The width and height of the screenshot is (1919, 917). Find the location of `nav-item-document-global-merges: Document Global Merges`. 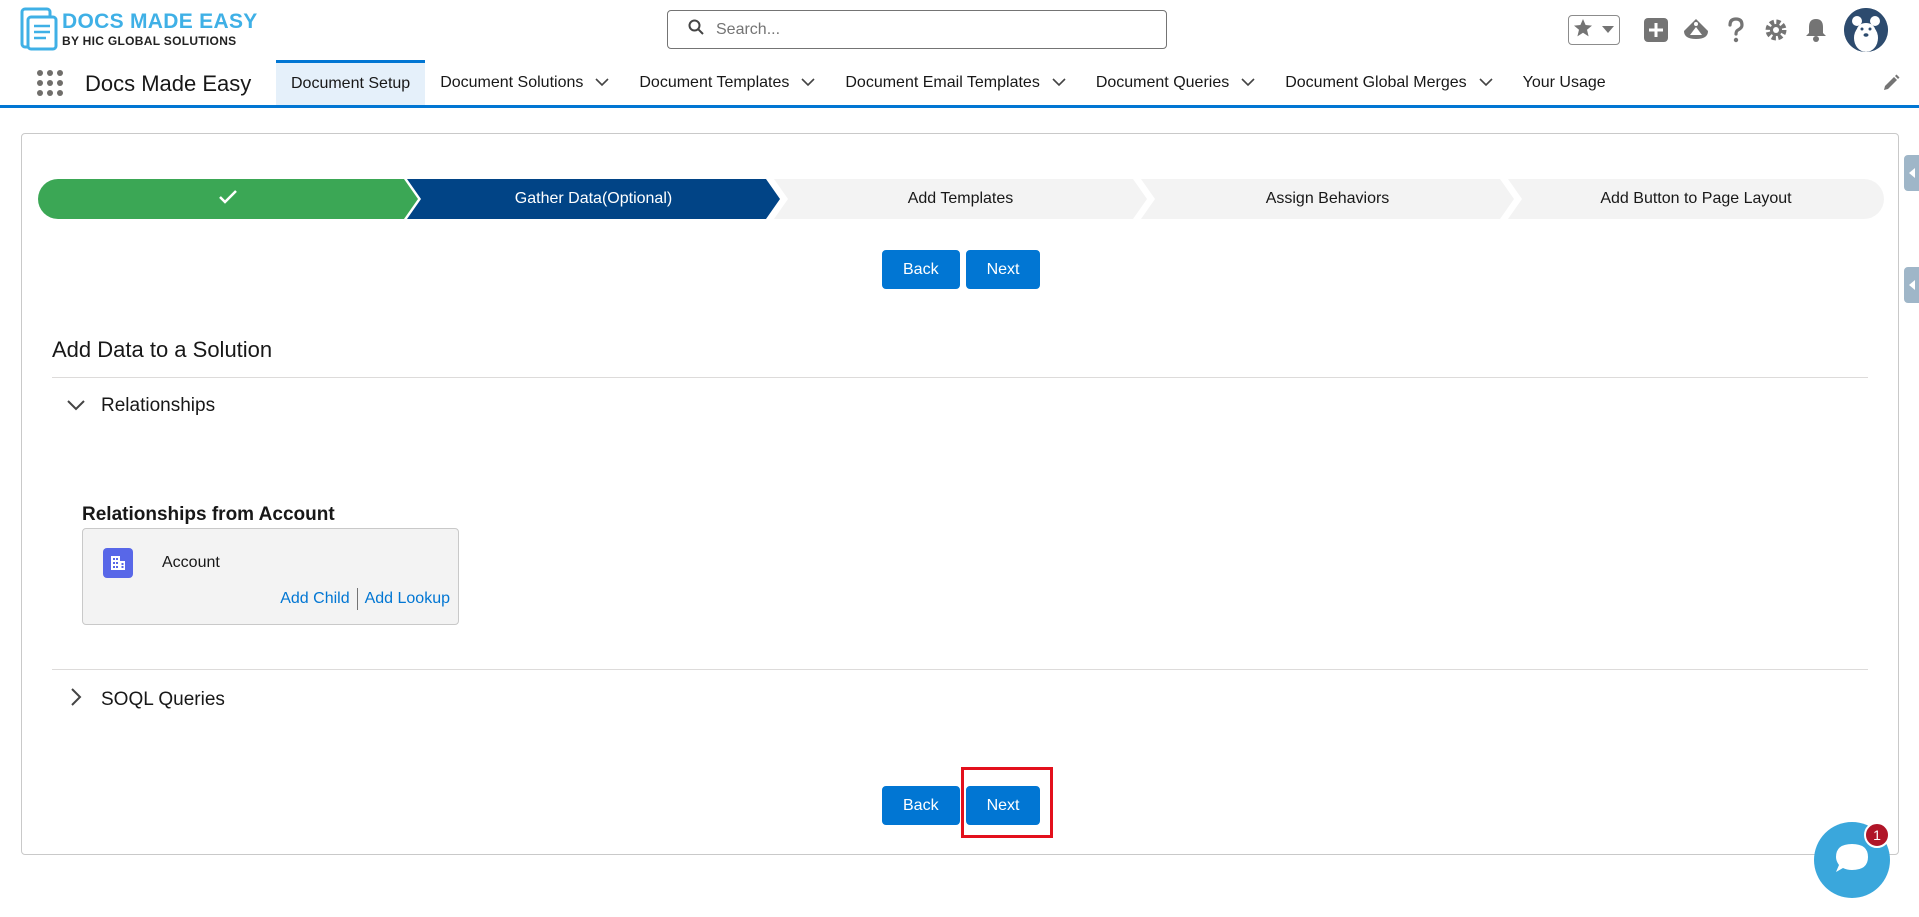

nav-item-document-global-merges: Document Global Merges is located at coordinates (1388, 82).